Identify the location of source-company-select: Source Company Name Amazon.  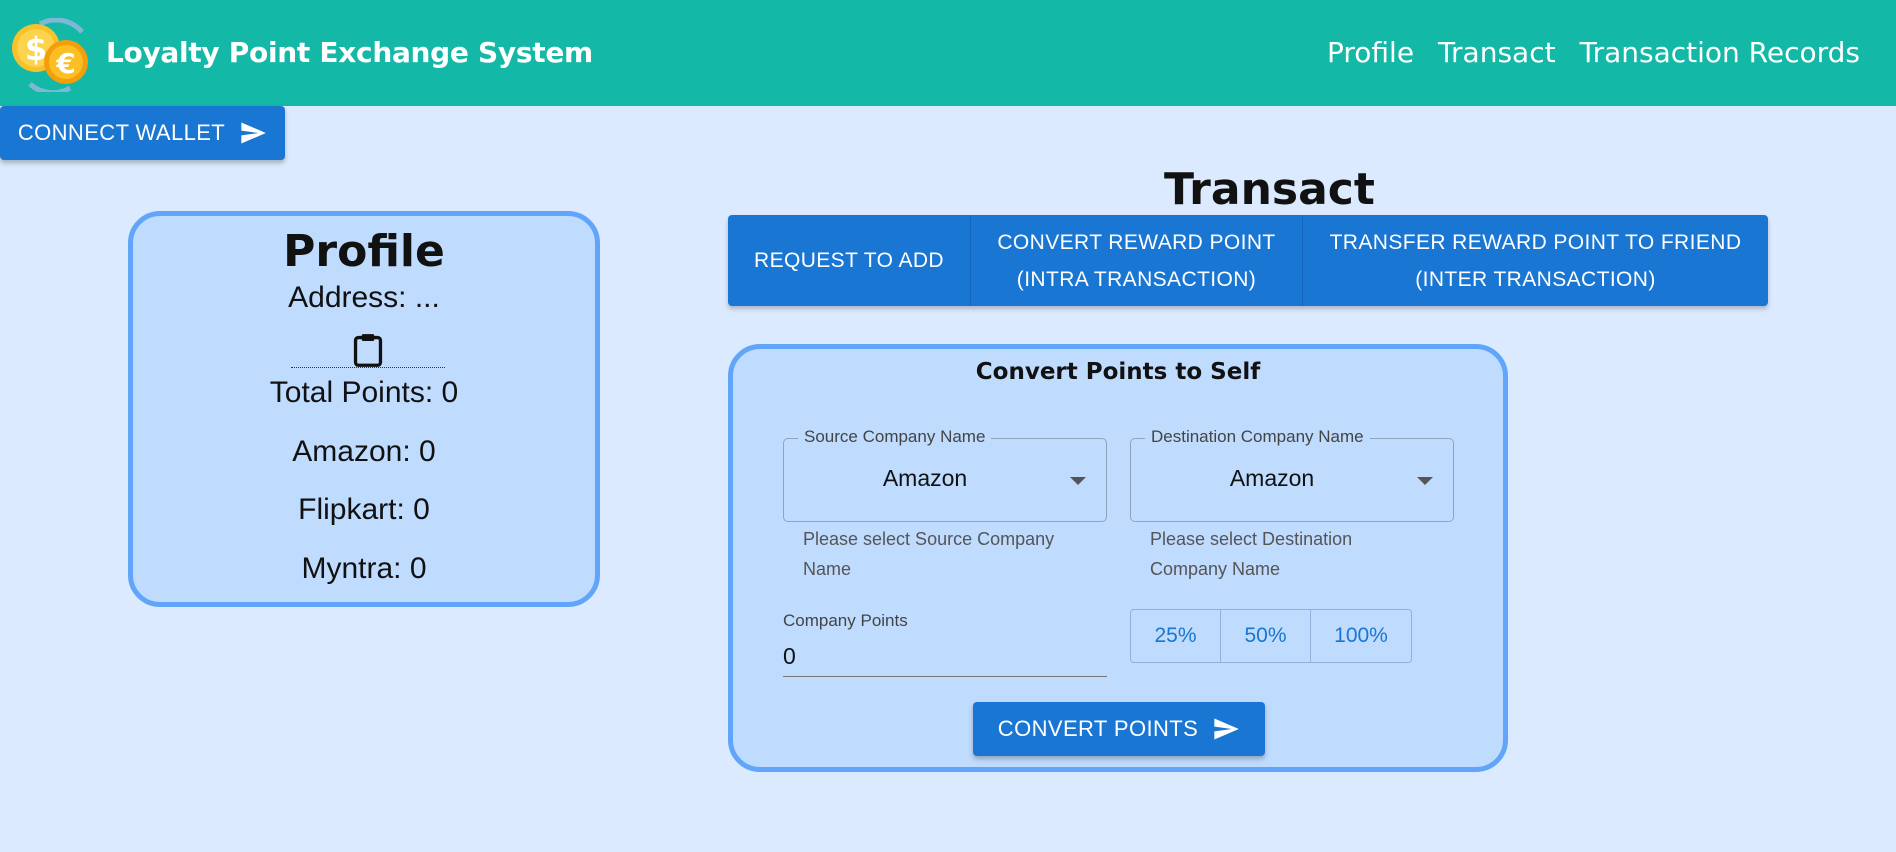
(945, 474).